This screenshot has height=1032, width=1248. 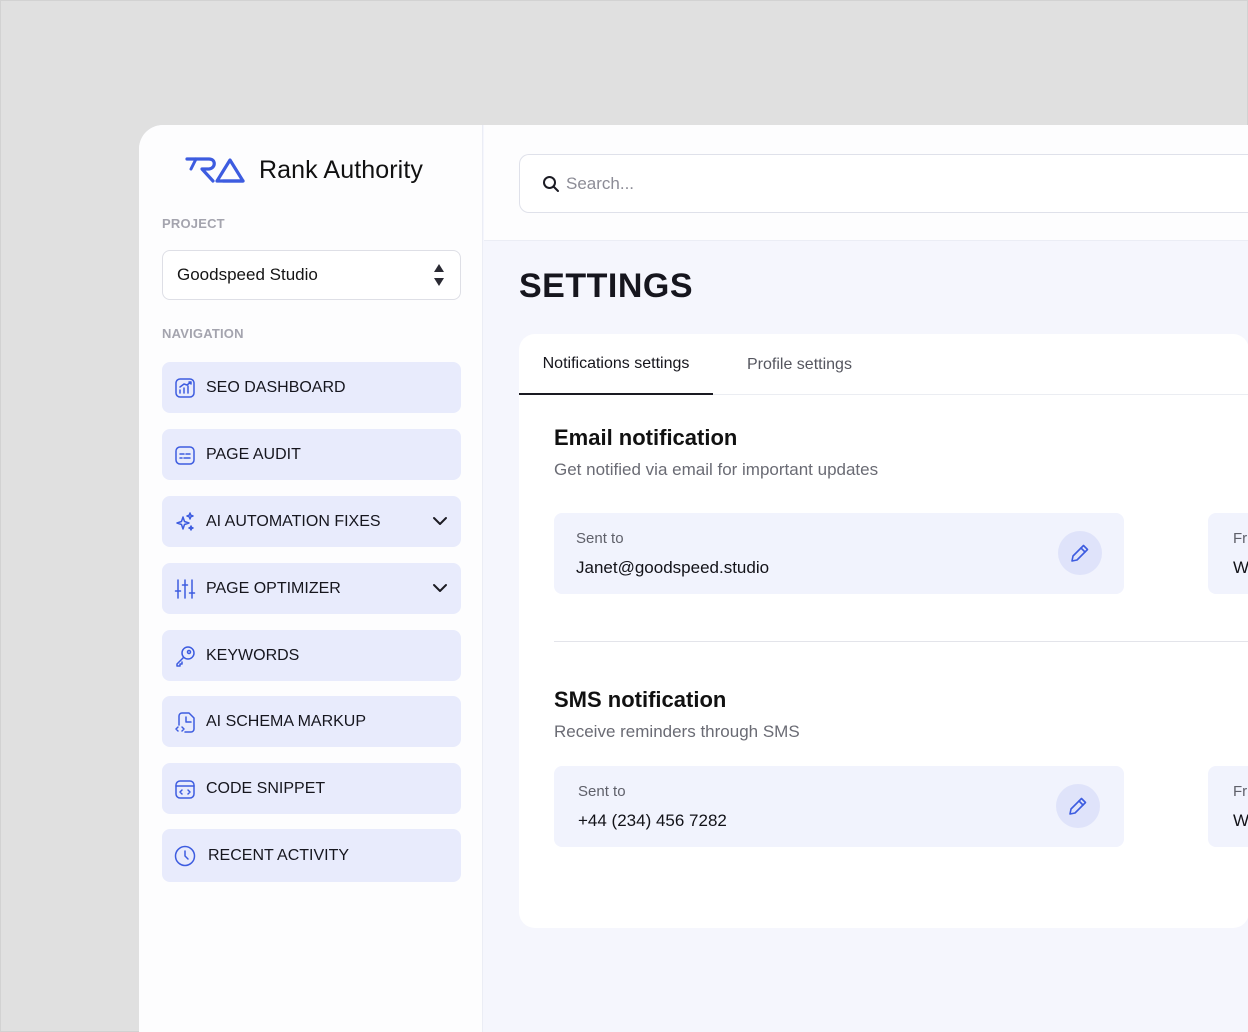 I want to click on edit-phone-button, so click(x=1078, y=806).